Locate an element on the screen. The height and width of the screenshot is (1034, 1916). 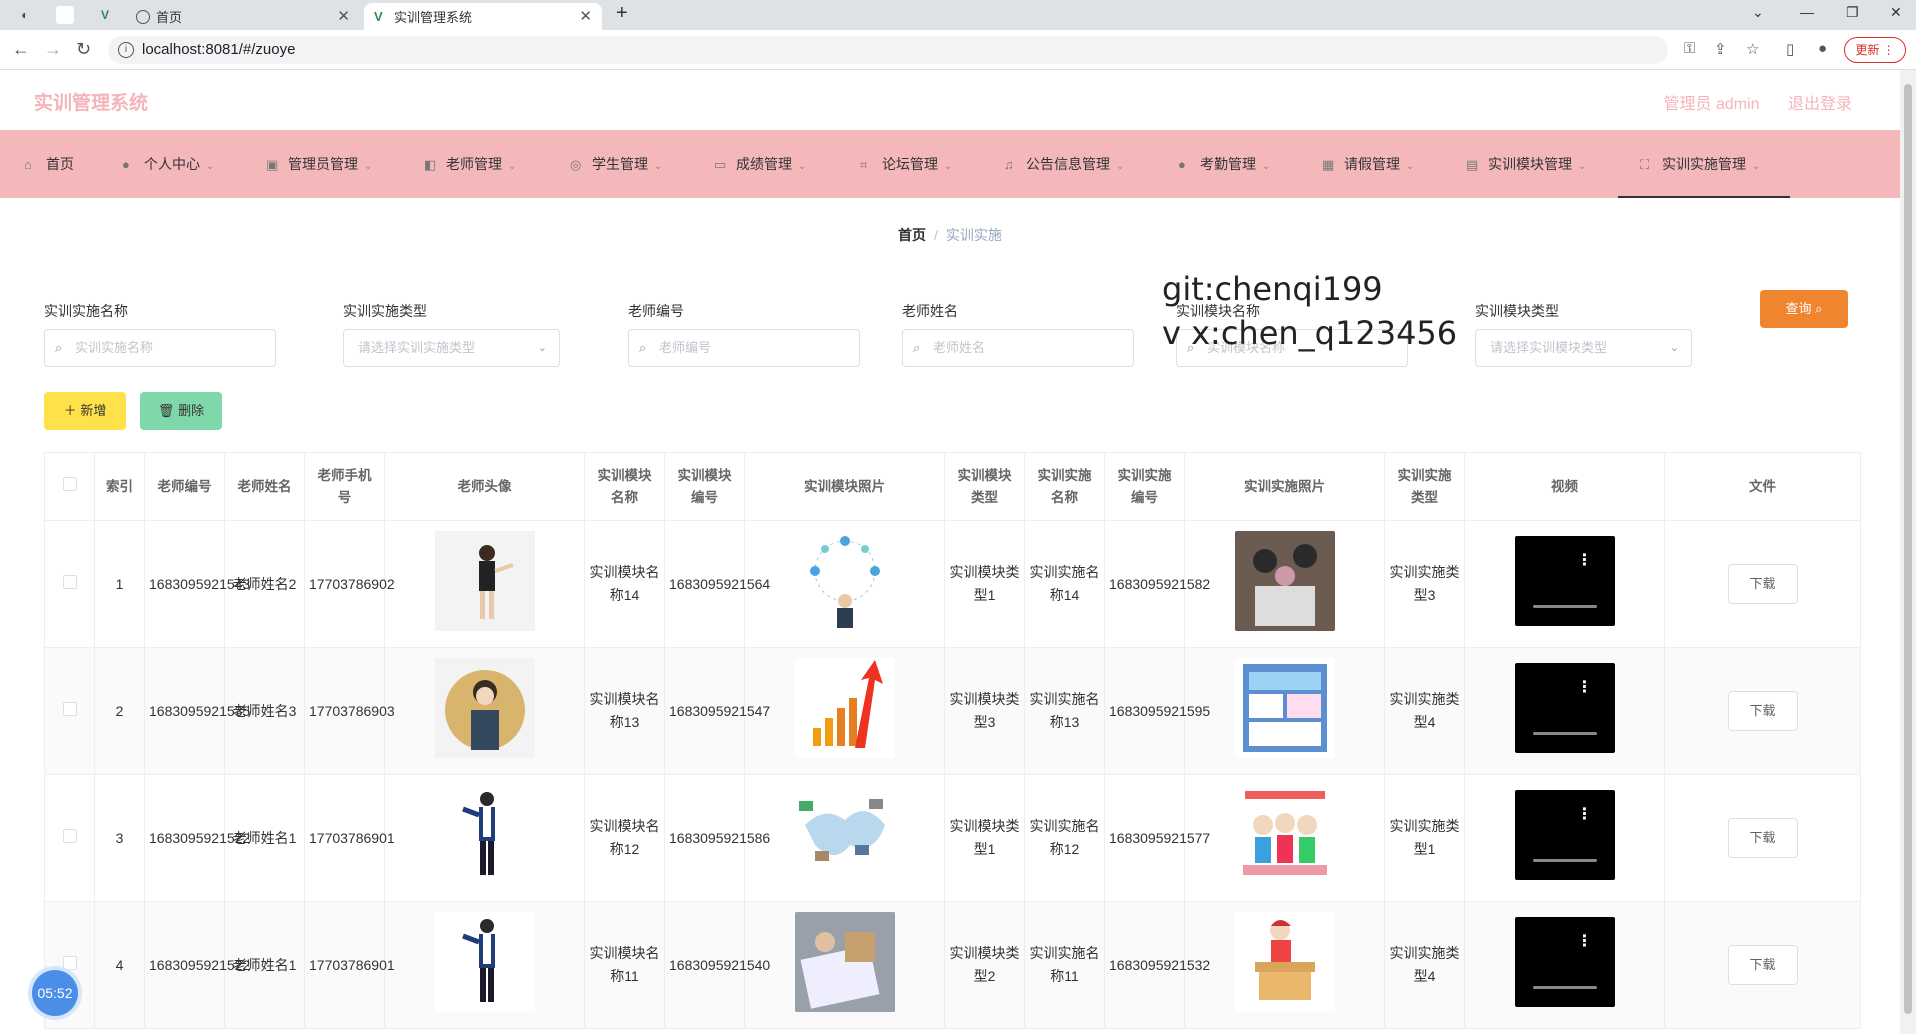
sidepanel-icon: ▯ is located at coordinates (1790, 49).